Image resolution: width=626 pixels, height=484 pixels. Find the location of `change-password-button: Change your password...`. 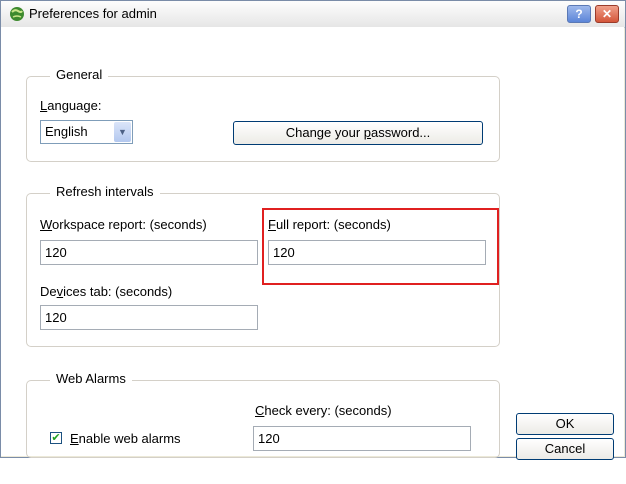

change-password-button: Change your password... is located at coordinates (358, 133).